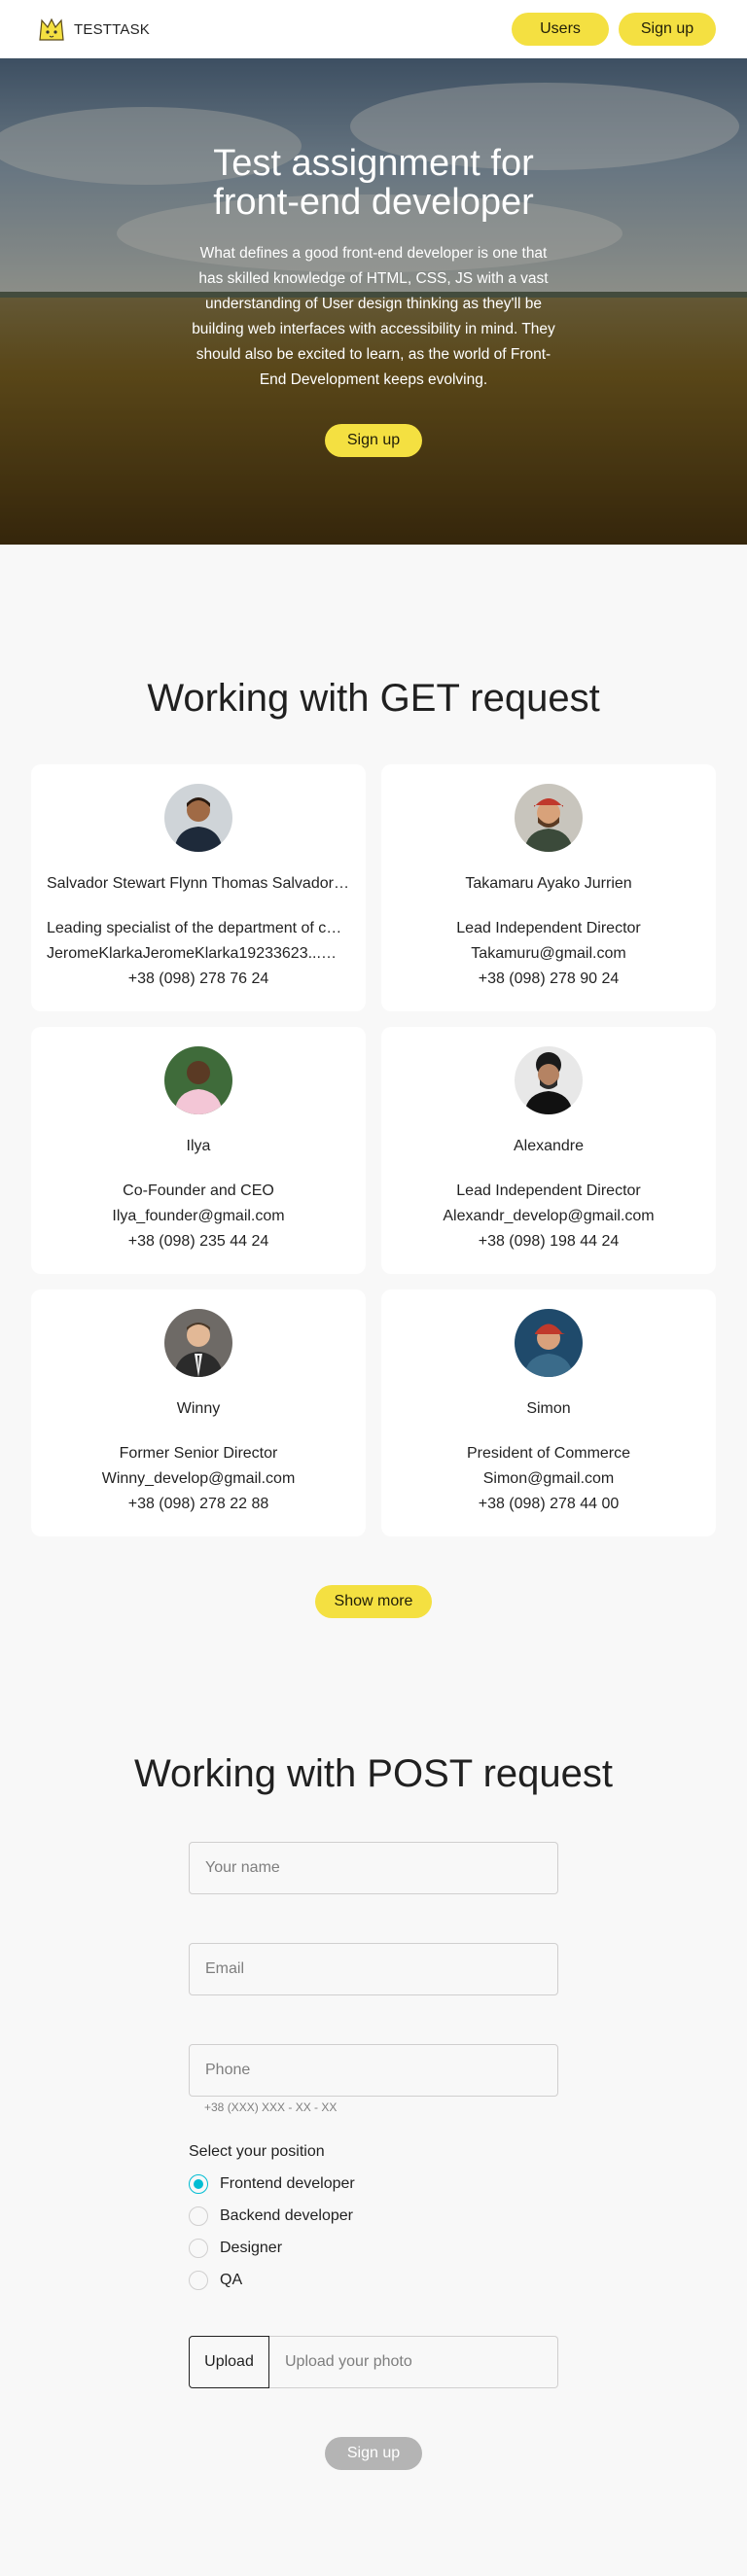 The width and height of the screenshot is (747, 2576). Describe the element at coordinates (229, 2362) in the screenshot. I see `upload-button: Upload` at that location.